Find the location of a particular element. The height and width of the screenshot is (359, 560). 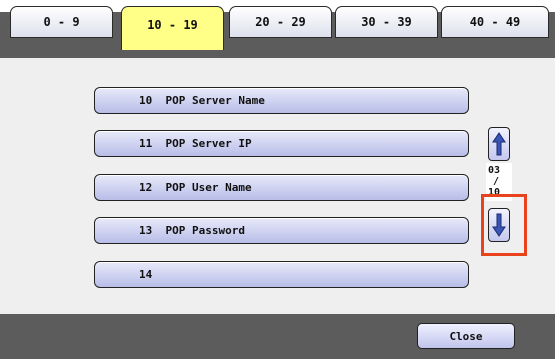

close-label: Close is located at coordinates (466, 336).